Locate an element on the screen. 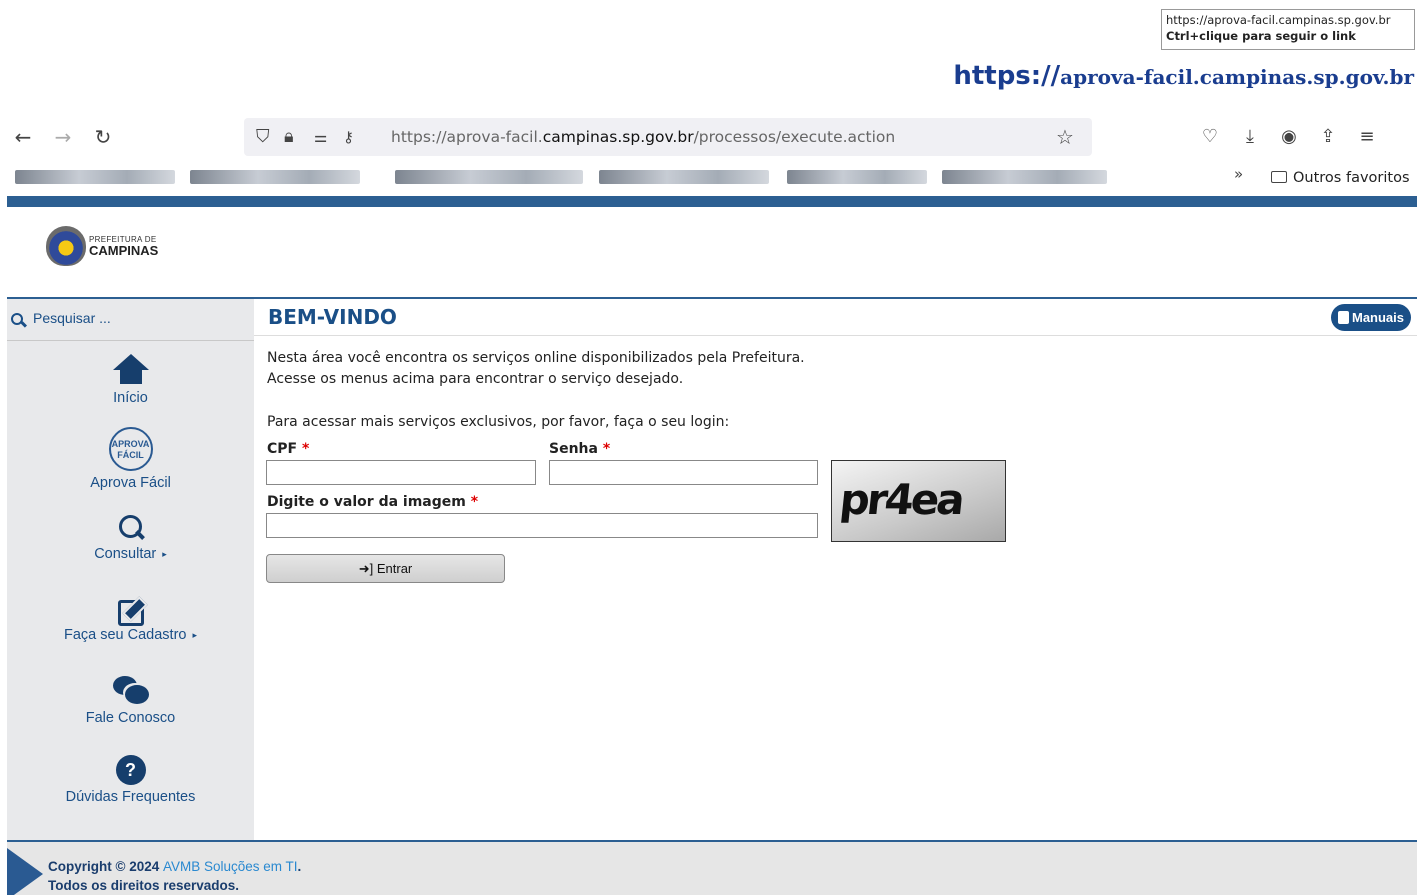 This screenshot has width=1424, height=895. sidebar-item-fale-conosco: Fale Conosco is located at coordinates (130, 700).